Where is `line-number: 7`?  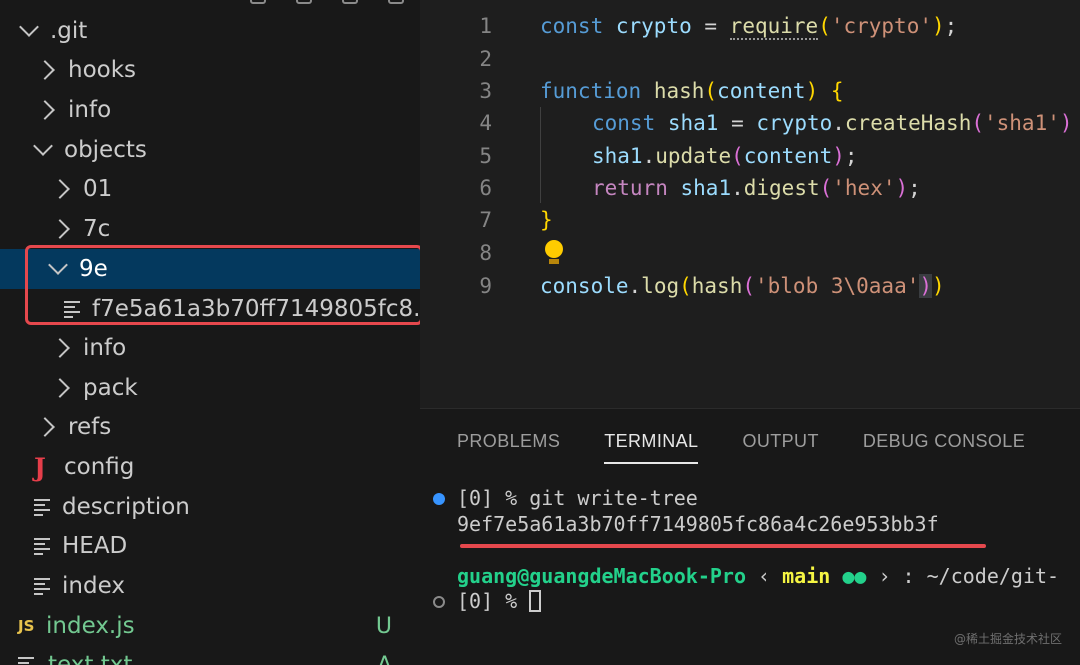
line-number: 7 is located at coordinates (485, 220).